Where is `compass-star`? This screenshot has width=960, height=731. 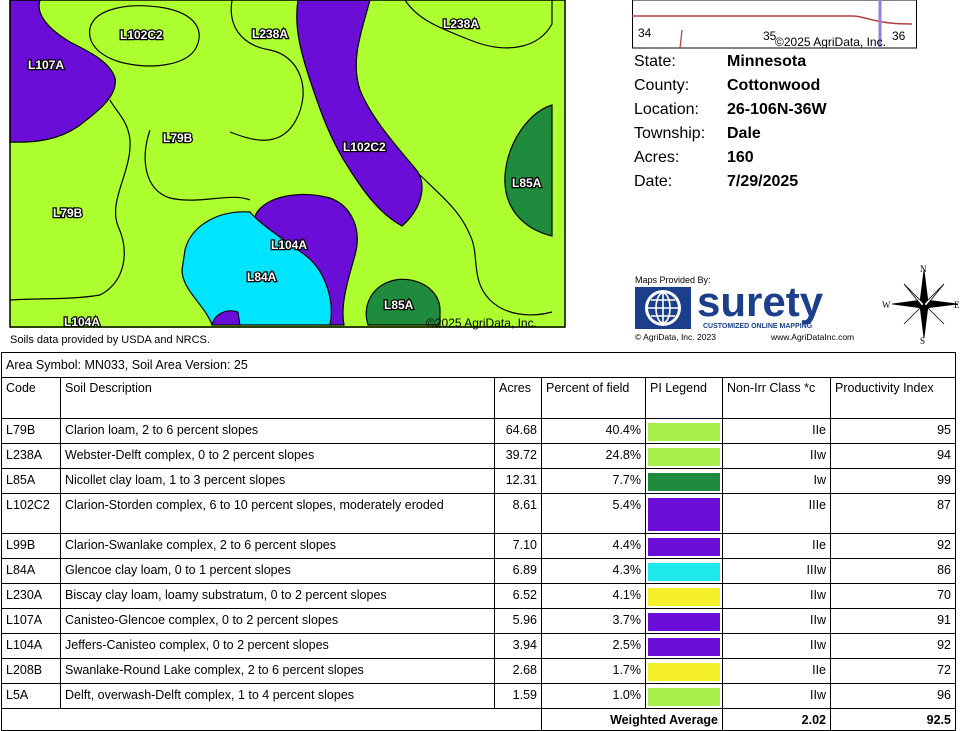
compass-star is located at coordinates (925, 304).